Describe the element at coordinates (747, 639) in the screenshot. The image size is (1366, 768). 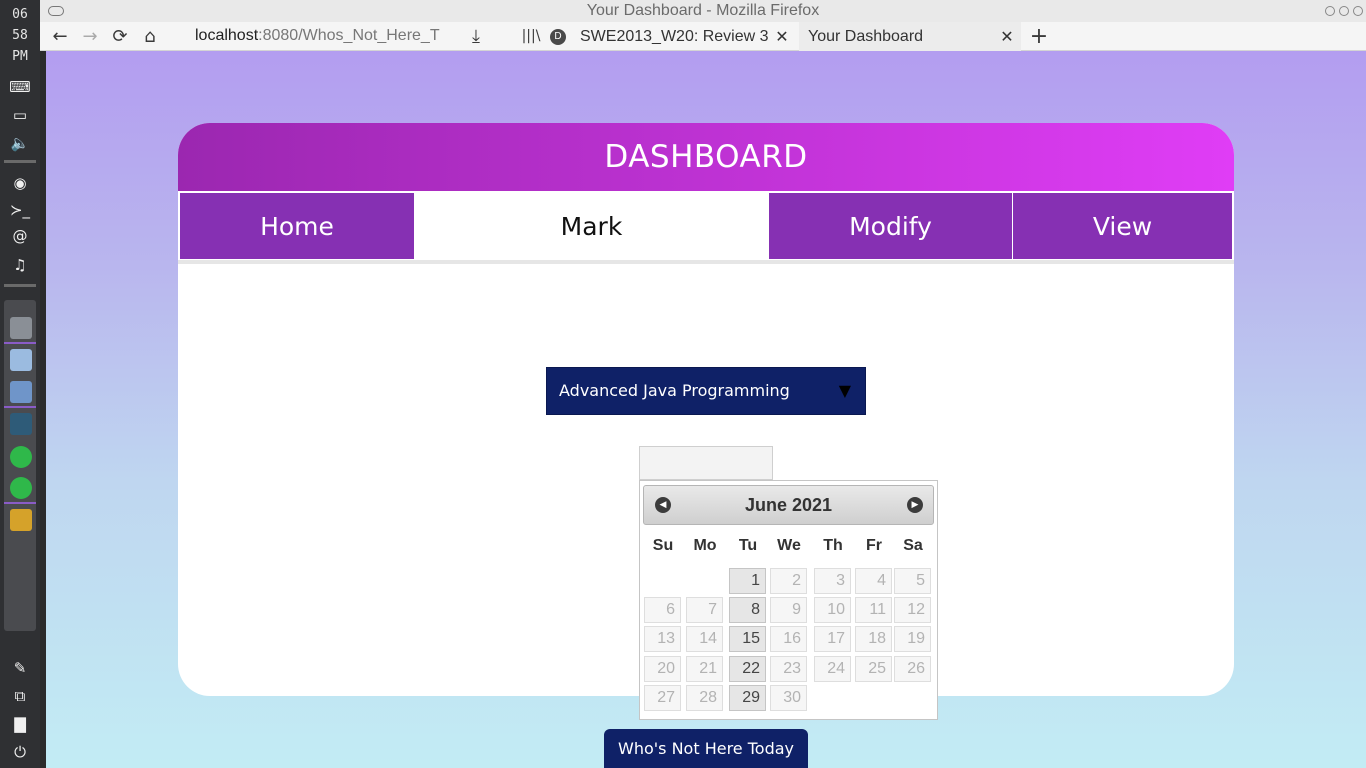
I see `calendar-day: 15` at that location.